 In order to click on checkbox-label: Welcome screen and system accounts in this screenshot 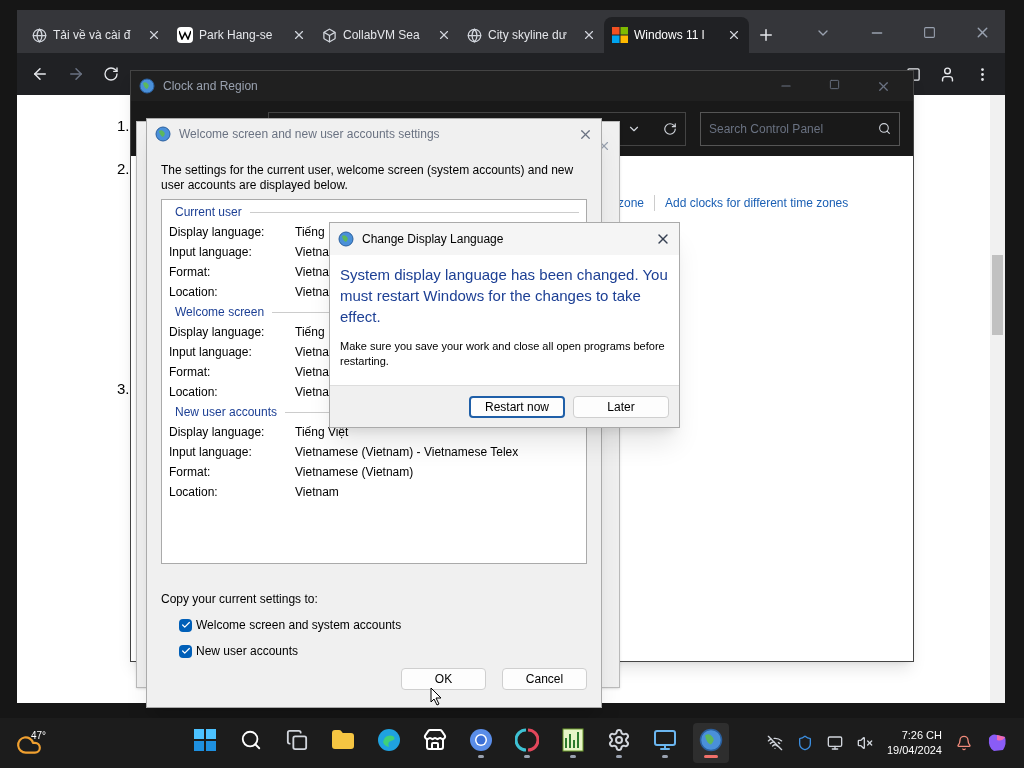, I will do `click(299, 625)`.